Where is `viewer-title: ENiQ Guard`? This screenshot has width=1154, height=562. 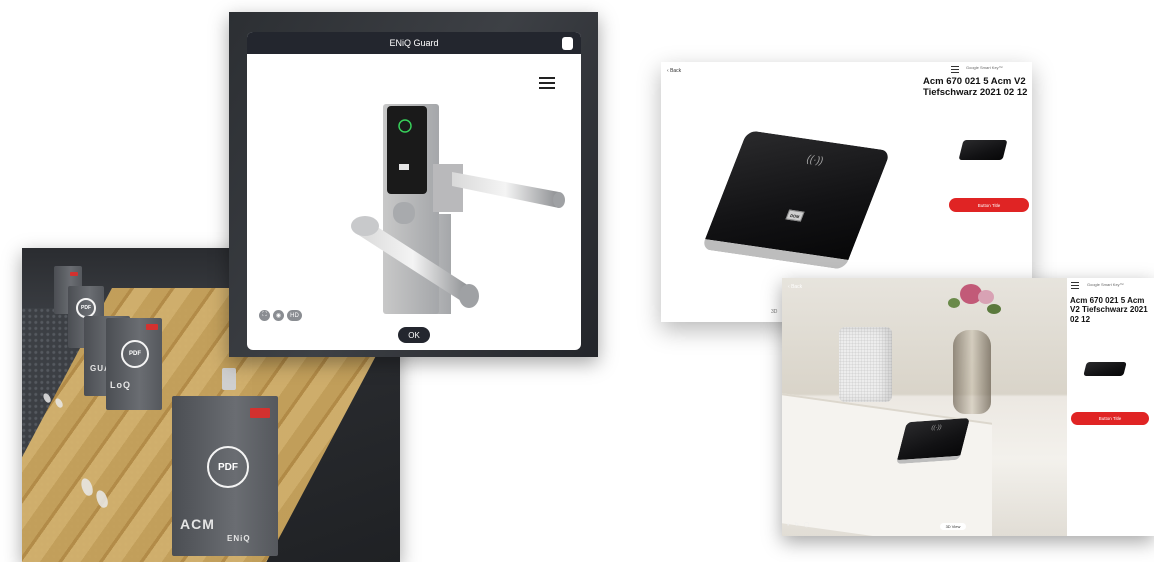 viewer-title: ENiQ Guard is located at coordinates (414, 43).